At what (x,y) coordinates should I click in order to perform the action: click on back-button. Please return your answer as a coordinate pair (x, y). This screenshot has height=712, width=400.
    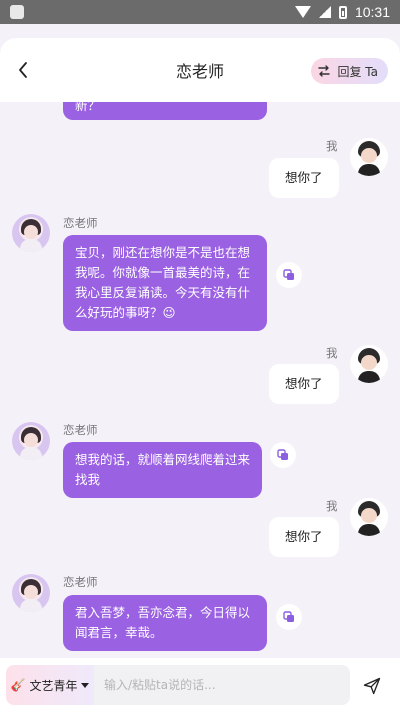
    Looking at the image, I should click on (23, 70).